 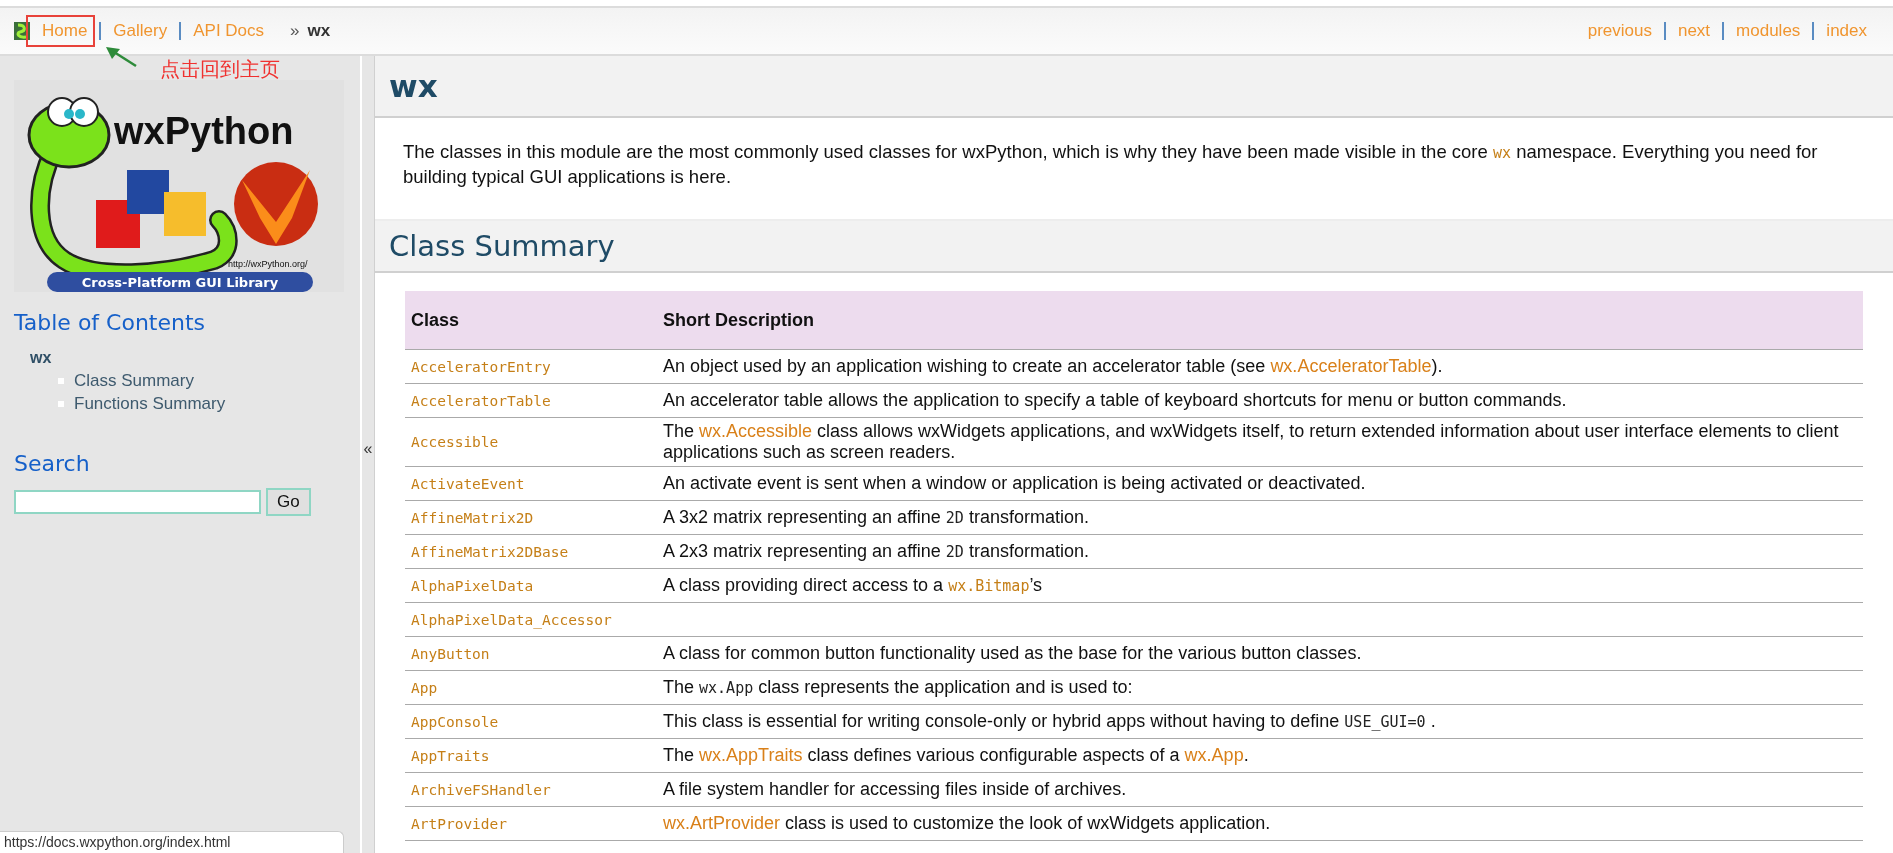 I want to click on link: wx.App, so click(x=1214, y=755).